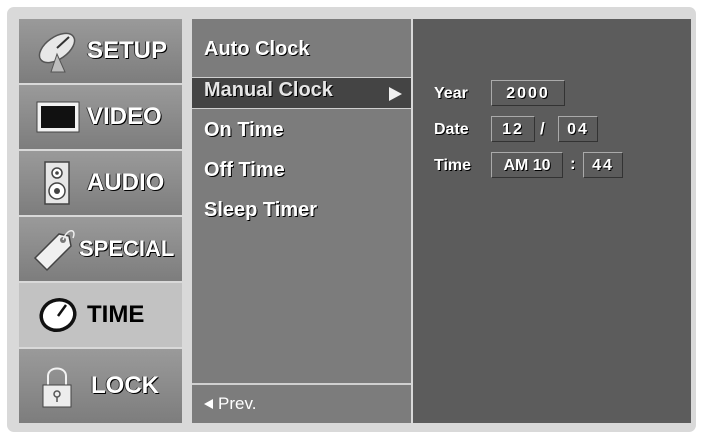  What do you see at coordinates (127, 248) in the screenshot?
I see `category-label: SPECIAL` at bounding box center [127, 248].